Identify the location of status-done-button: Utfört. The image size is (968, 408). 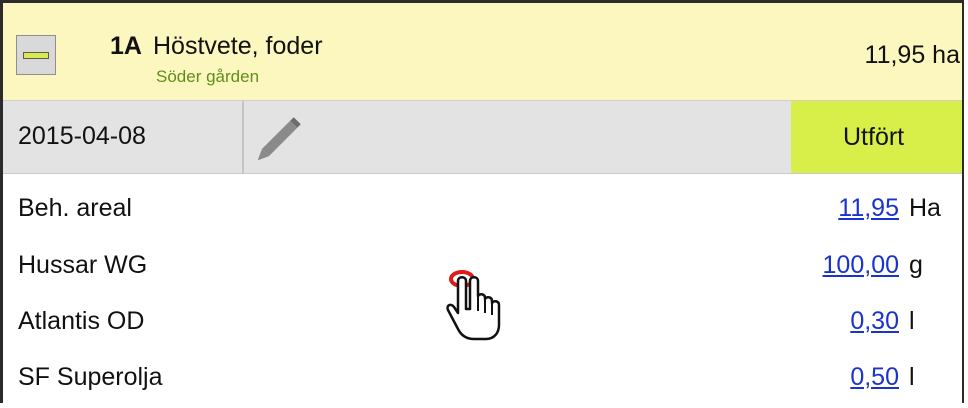
(876, 137).